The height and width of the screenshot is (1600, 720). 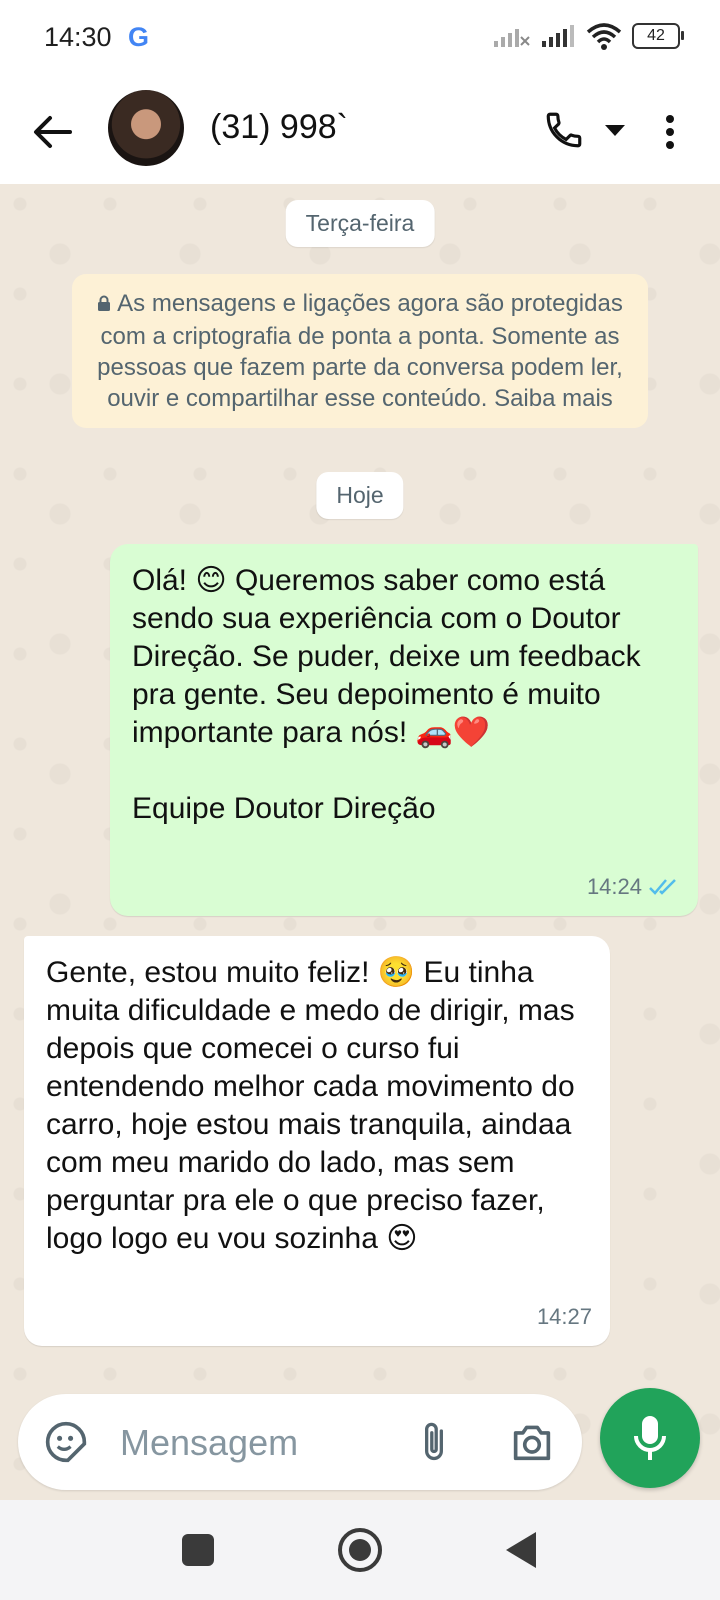 I want to click on back-button, so click(x=52, y=132).